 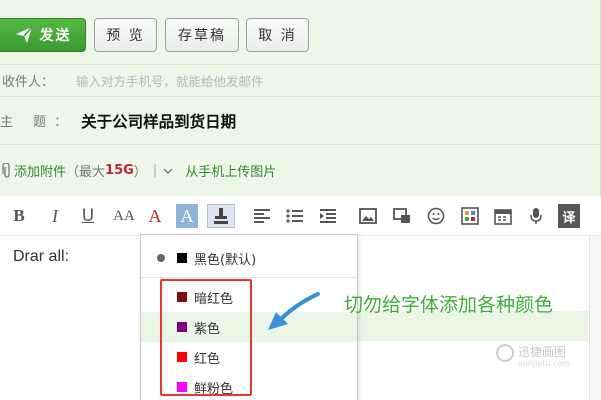 I want to click on editor-scrollbar, so click(x=595, y=318).